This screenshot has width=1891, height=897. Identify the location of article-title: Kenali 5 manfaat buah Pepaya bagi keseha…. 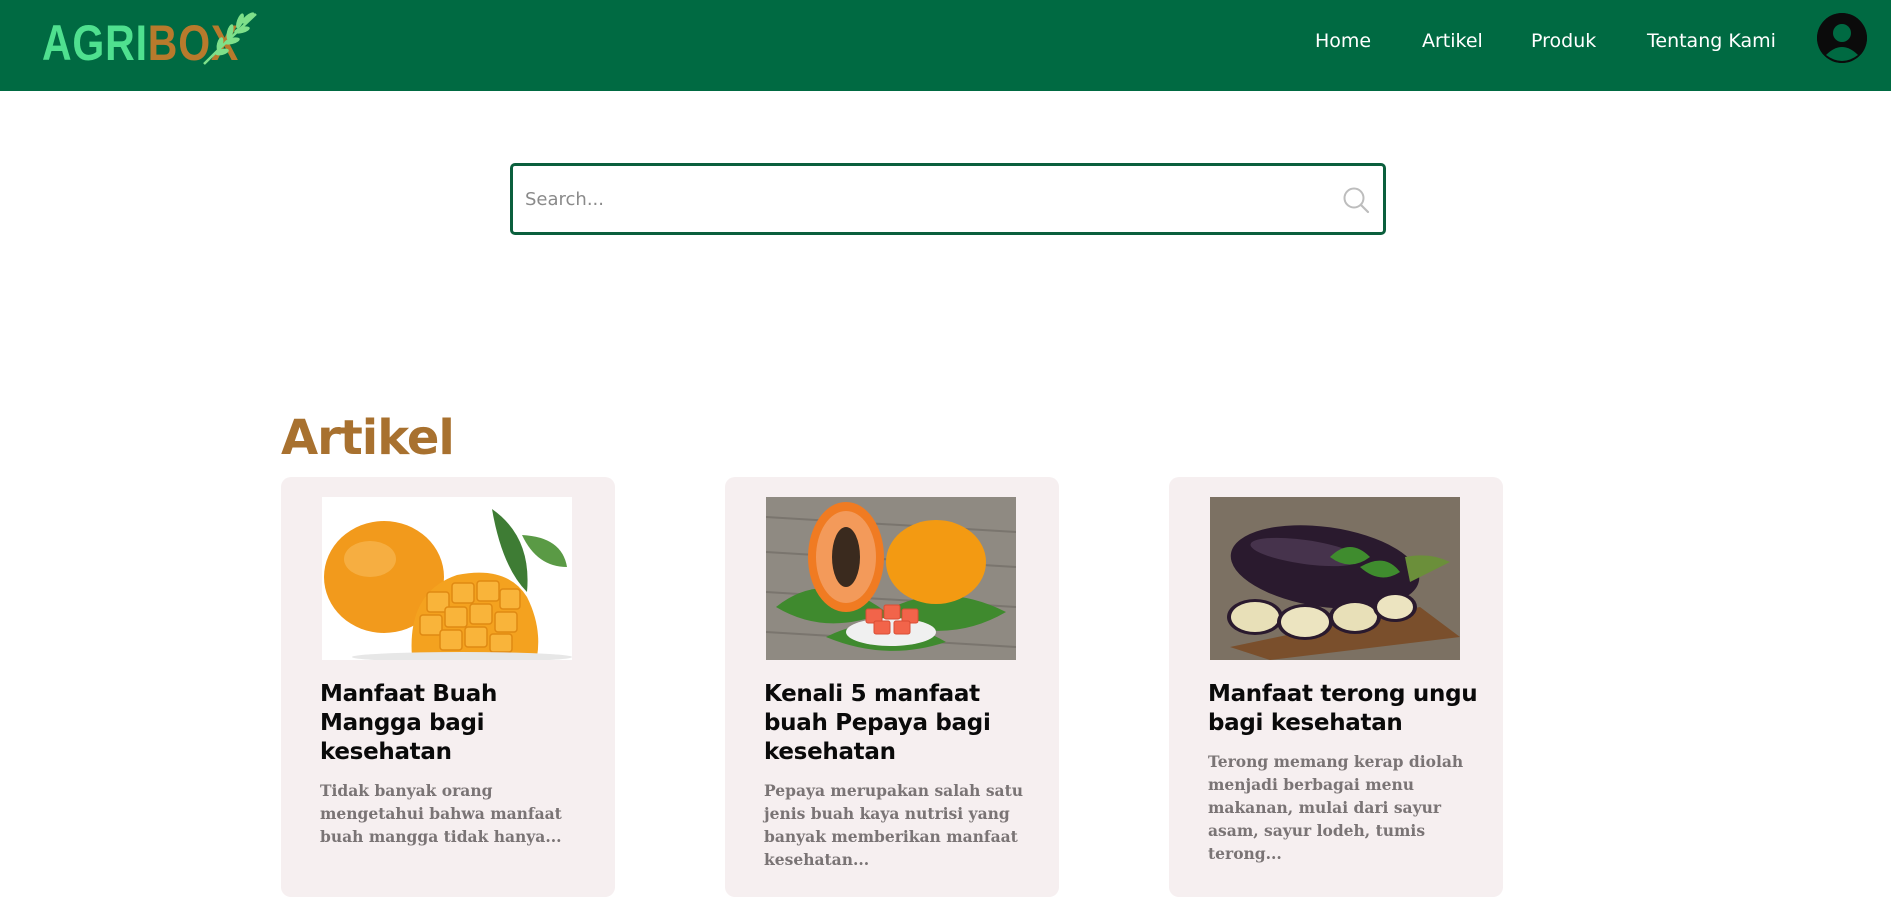
(899, 723).